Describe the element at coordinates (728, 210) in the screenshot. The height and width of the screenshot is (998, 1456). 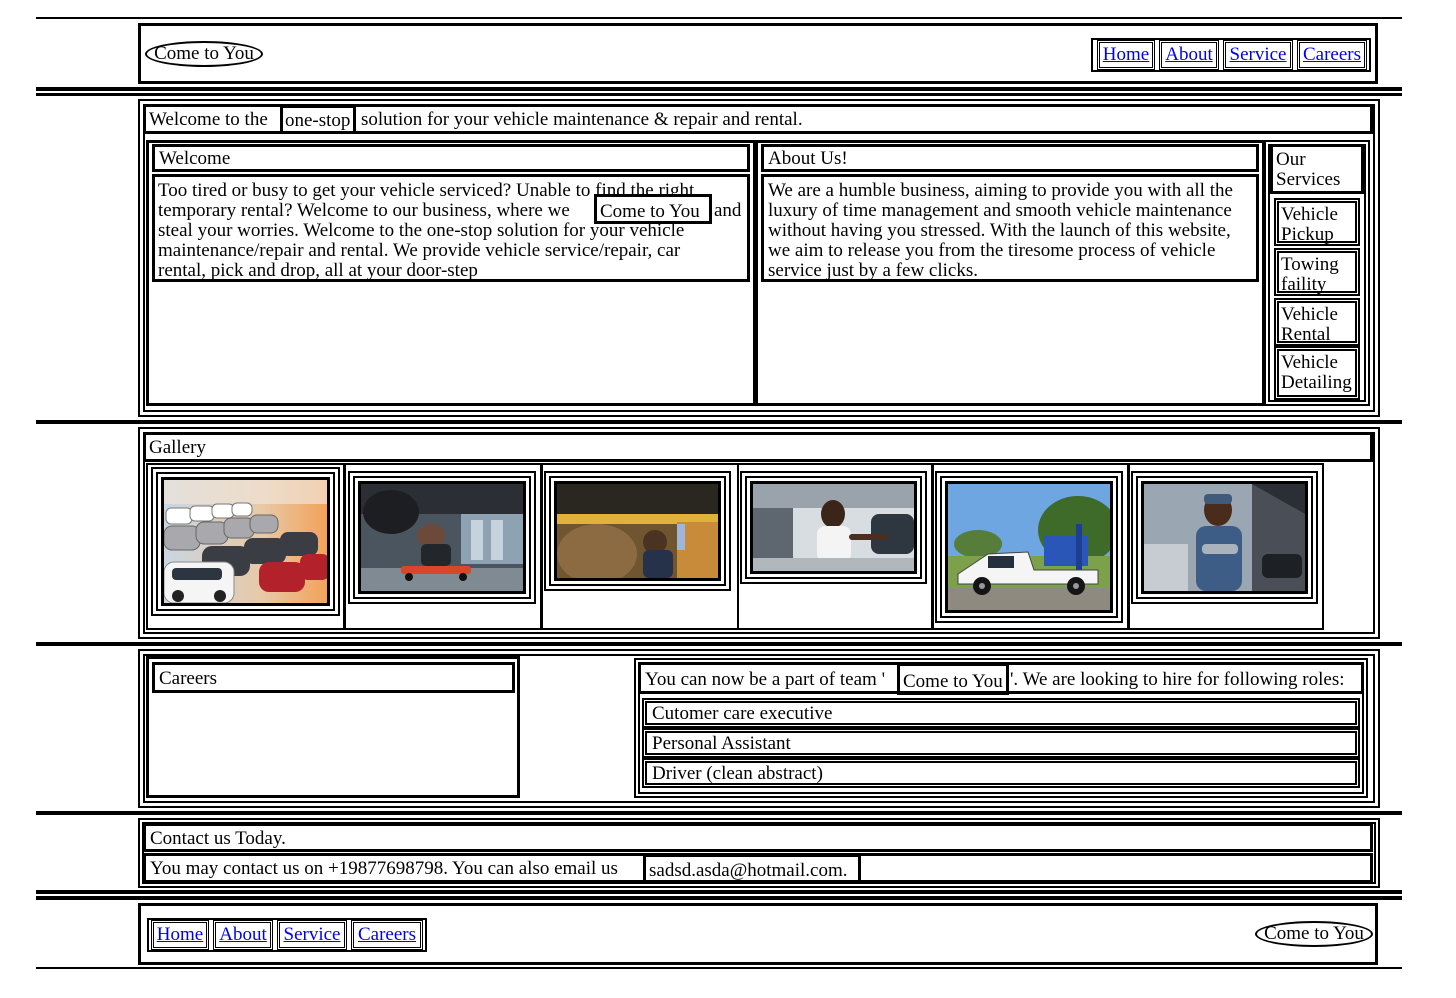
I see `welcome-line-2b: and` at that location.